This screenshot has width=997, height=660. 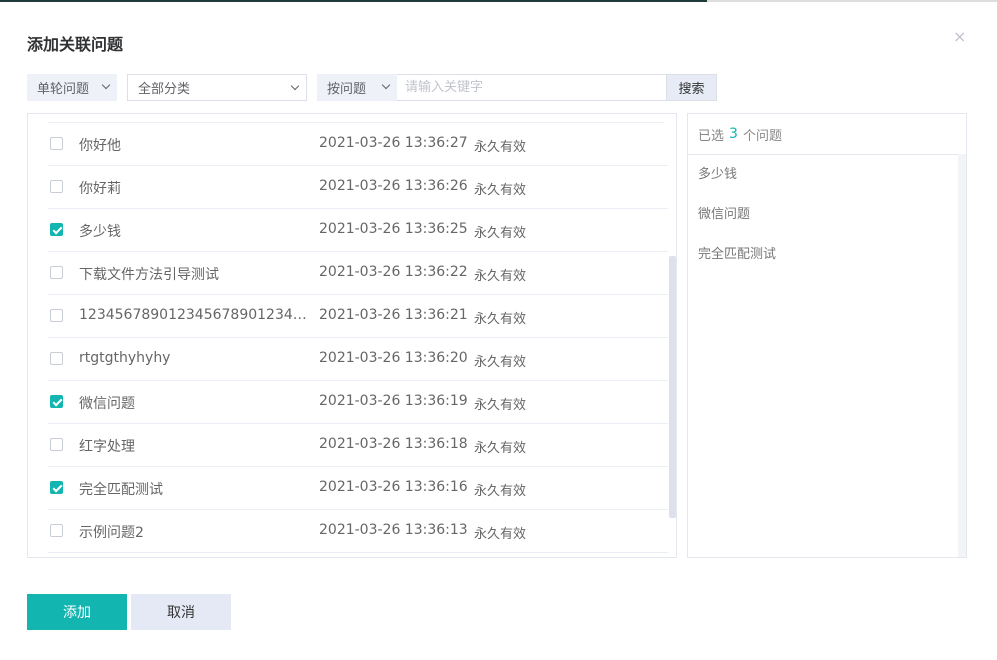 What do you see at coordinates (107, 404) in the screenshot?
I see `row-question: 微信问题` at bounding box center [107, 404].